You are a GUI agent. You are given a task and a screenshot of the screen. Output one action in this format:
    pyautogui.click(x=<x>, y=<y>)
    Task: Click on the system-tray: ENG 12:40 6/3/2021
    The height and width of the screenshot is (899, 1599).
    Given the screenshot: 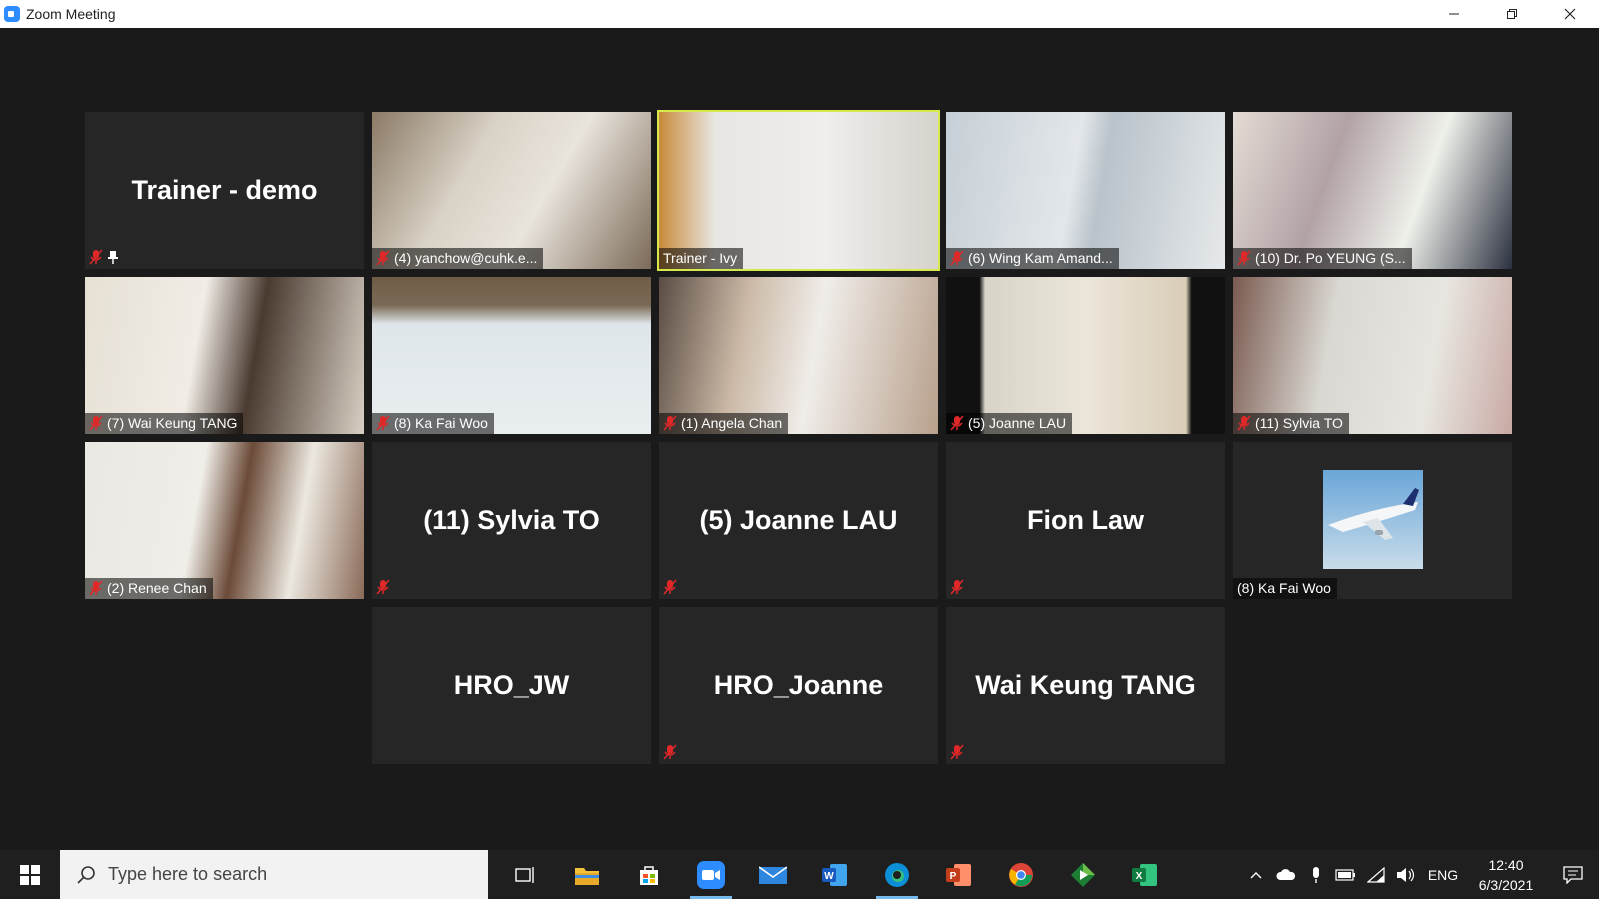 What is the action you would take?
    pyautogui.click(x=1420, y=874)
    